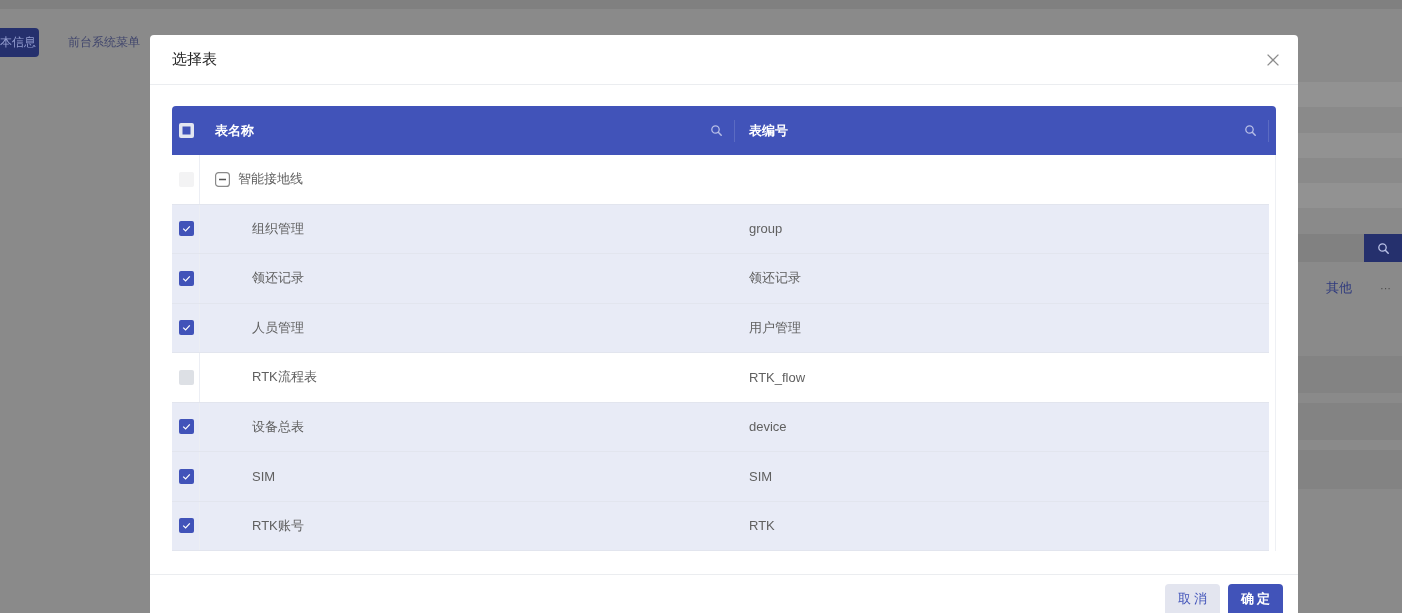 The height and width of the screenshot is (613, 1402). Describe the element at coordinates (278, 327) in the screenshot. I see `table-name: 人员管理` at that location.